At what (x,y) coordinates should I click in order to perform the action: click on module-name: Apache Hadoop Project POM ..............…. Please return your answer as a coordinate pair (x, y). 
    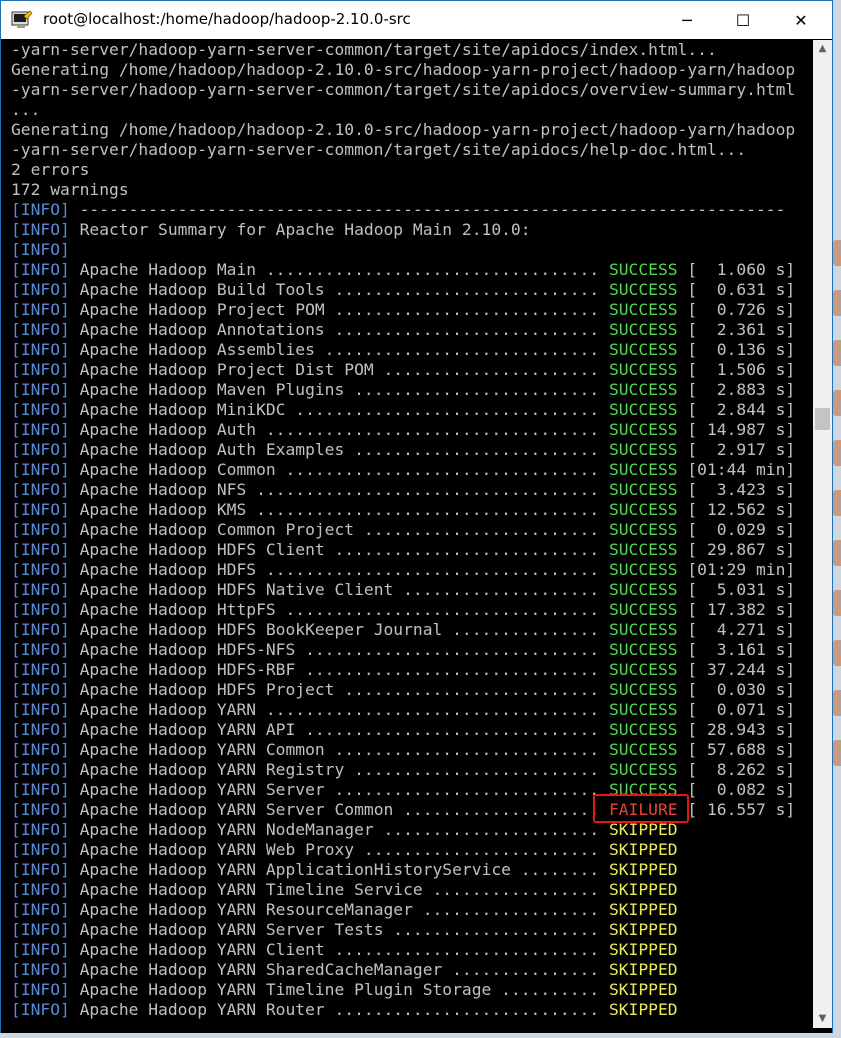
    Looking at the image, I should click on (339, 309).